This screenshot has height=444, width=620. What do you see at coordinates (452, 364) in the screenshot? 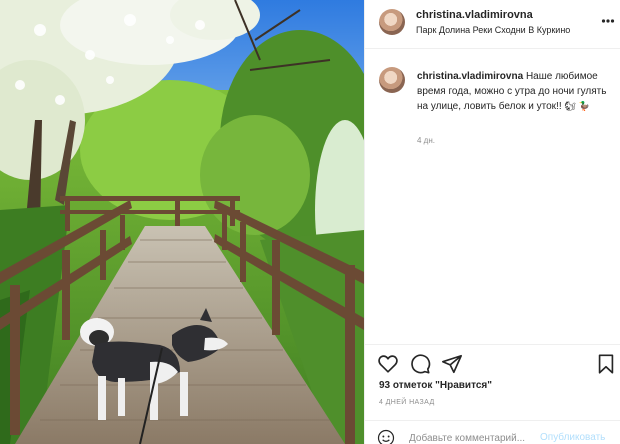
I see `share-icon` at bounding box center [452, 364].